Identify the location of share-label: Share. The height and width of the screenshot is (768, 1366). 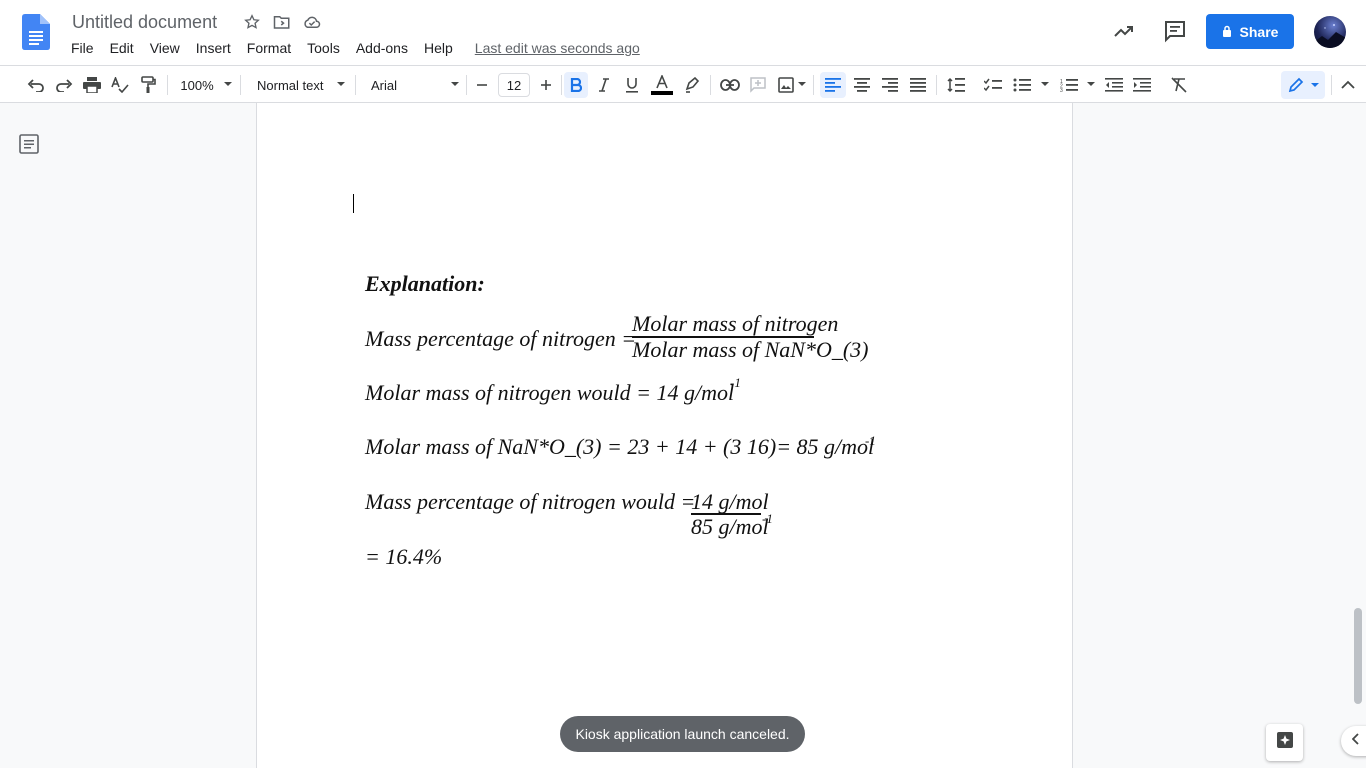
(1259, 31).